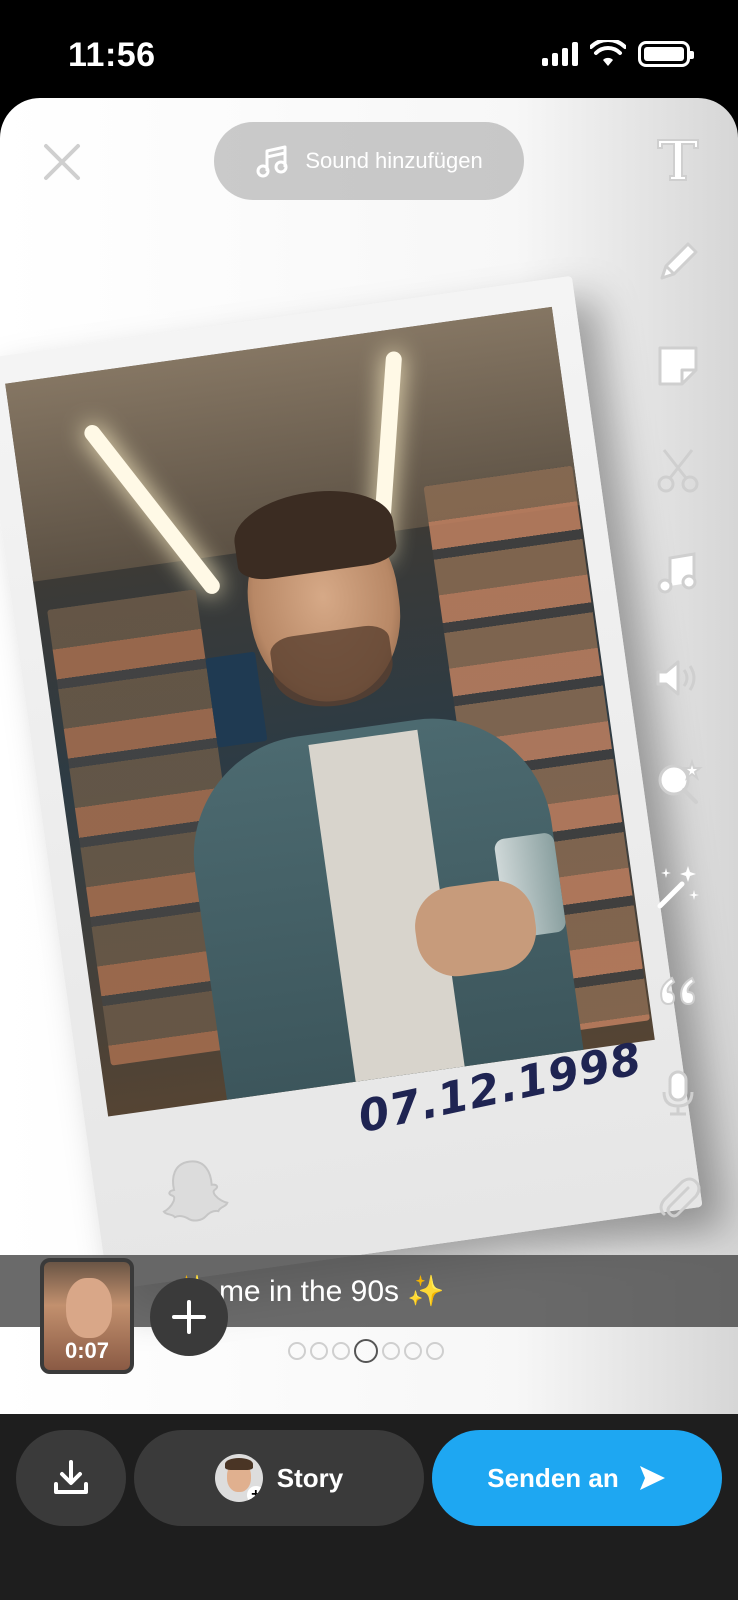 Image resolution: width=738 pixels, height=1600 pixels. What do you see at coordinates (369, 50) in the screenshot?
I see `status-bar: 11:56` at bounding box center [369, 50].